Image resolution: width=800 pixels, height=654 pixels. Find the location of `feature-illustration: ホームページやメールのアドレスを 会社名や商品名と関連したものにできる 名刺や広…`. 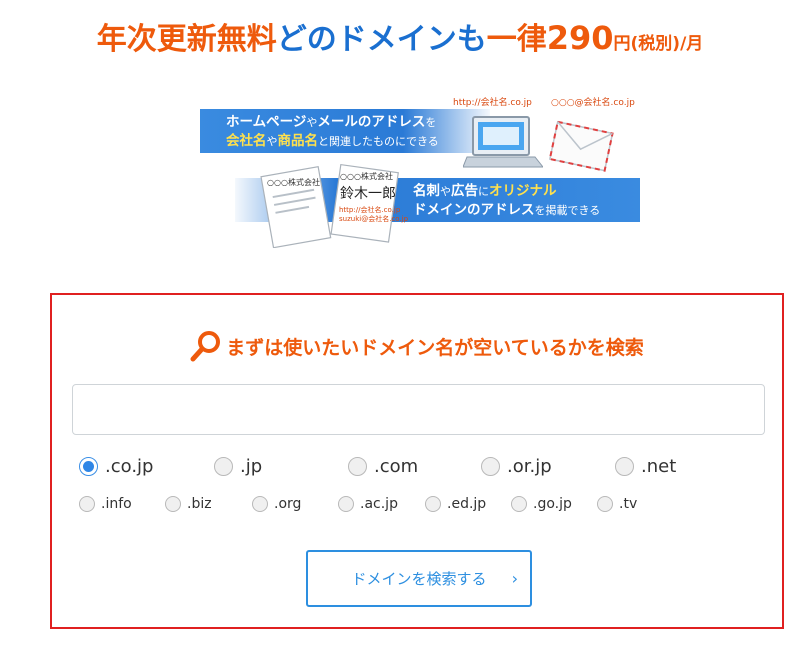

feature-illustration: ホームページやメールのアドレスを 会社名や商品名と関連したものにできる 名刺や広… is located at coordinates (420, 167).